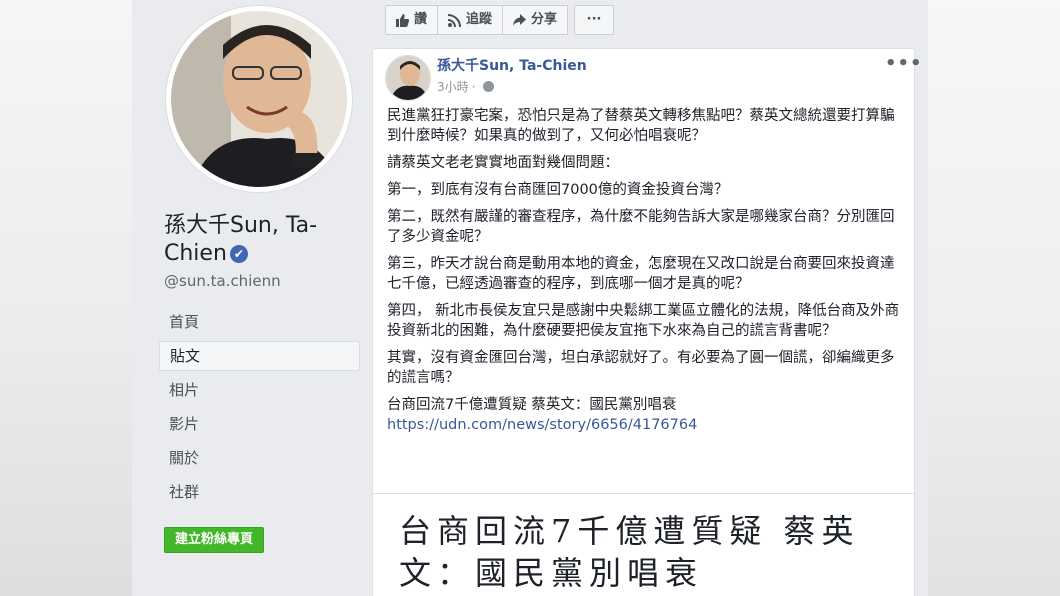  Describe the element at coordinates (520, 19) in the screenshot. I see `share-icon` at that location.